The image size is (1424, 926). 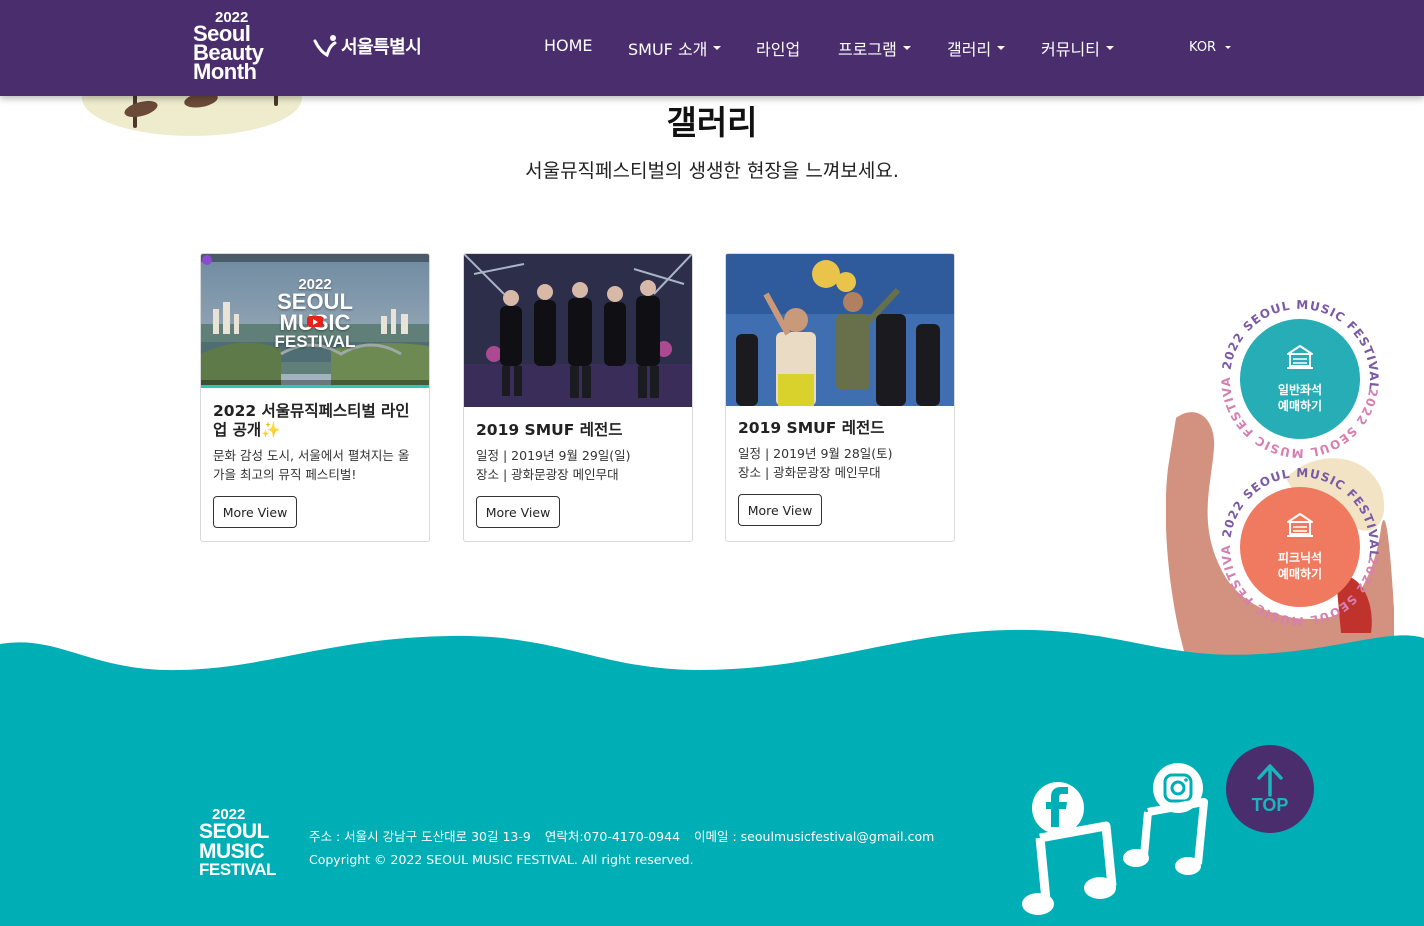 I want to click on card-schedule: 일정 | 2019년 9월 29일(일), so click(x=553, y=455).